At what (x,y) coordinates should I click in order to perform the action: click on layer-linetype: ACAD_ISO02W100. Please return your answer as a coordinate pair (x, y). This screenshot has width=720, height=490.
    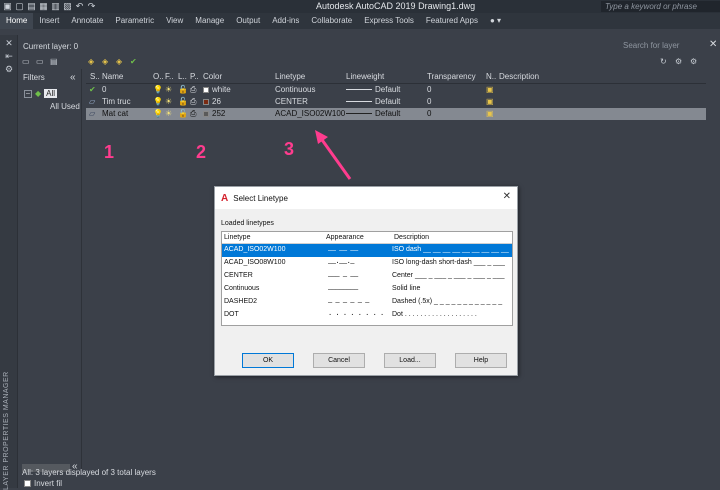
    Looking at the image, I should click on (310, 113).